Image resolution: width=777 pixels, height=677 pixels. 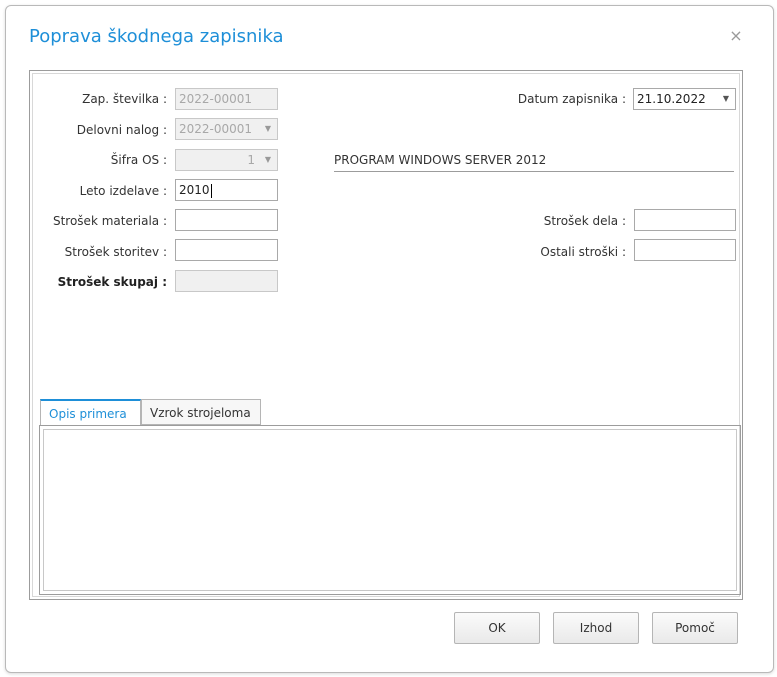 What do you see at coordinates (596, 628) in the screenshot?
I see `izhod-button: Izhod` at bounding box center [596, 628].